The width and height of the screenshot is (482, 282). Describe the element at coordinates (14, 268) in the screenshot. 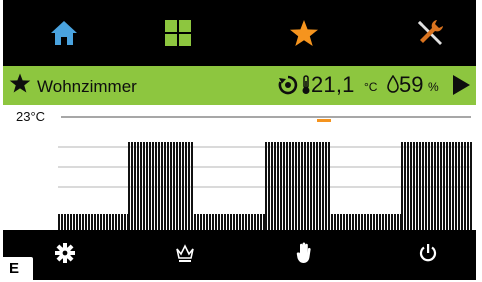

I see `corner-letter: E` at that location.